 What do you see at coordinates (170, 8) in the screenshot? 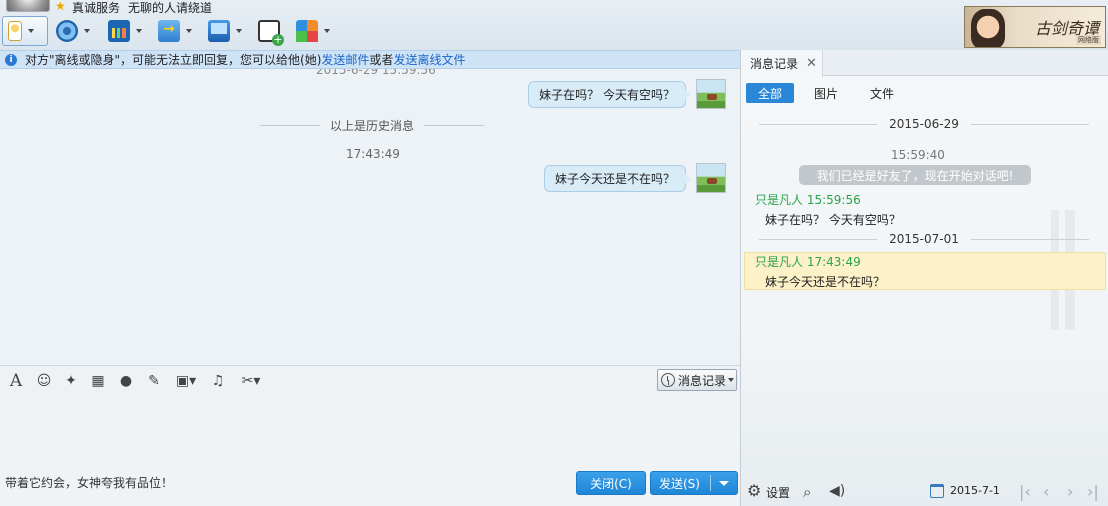
I see `signature-text: 无聊的人请绕道` at bounding box center [170, 8].